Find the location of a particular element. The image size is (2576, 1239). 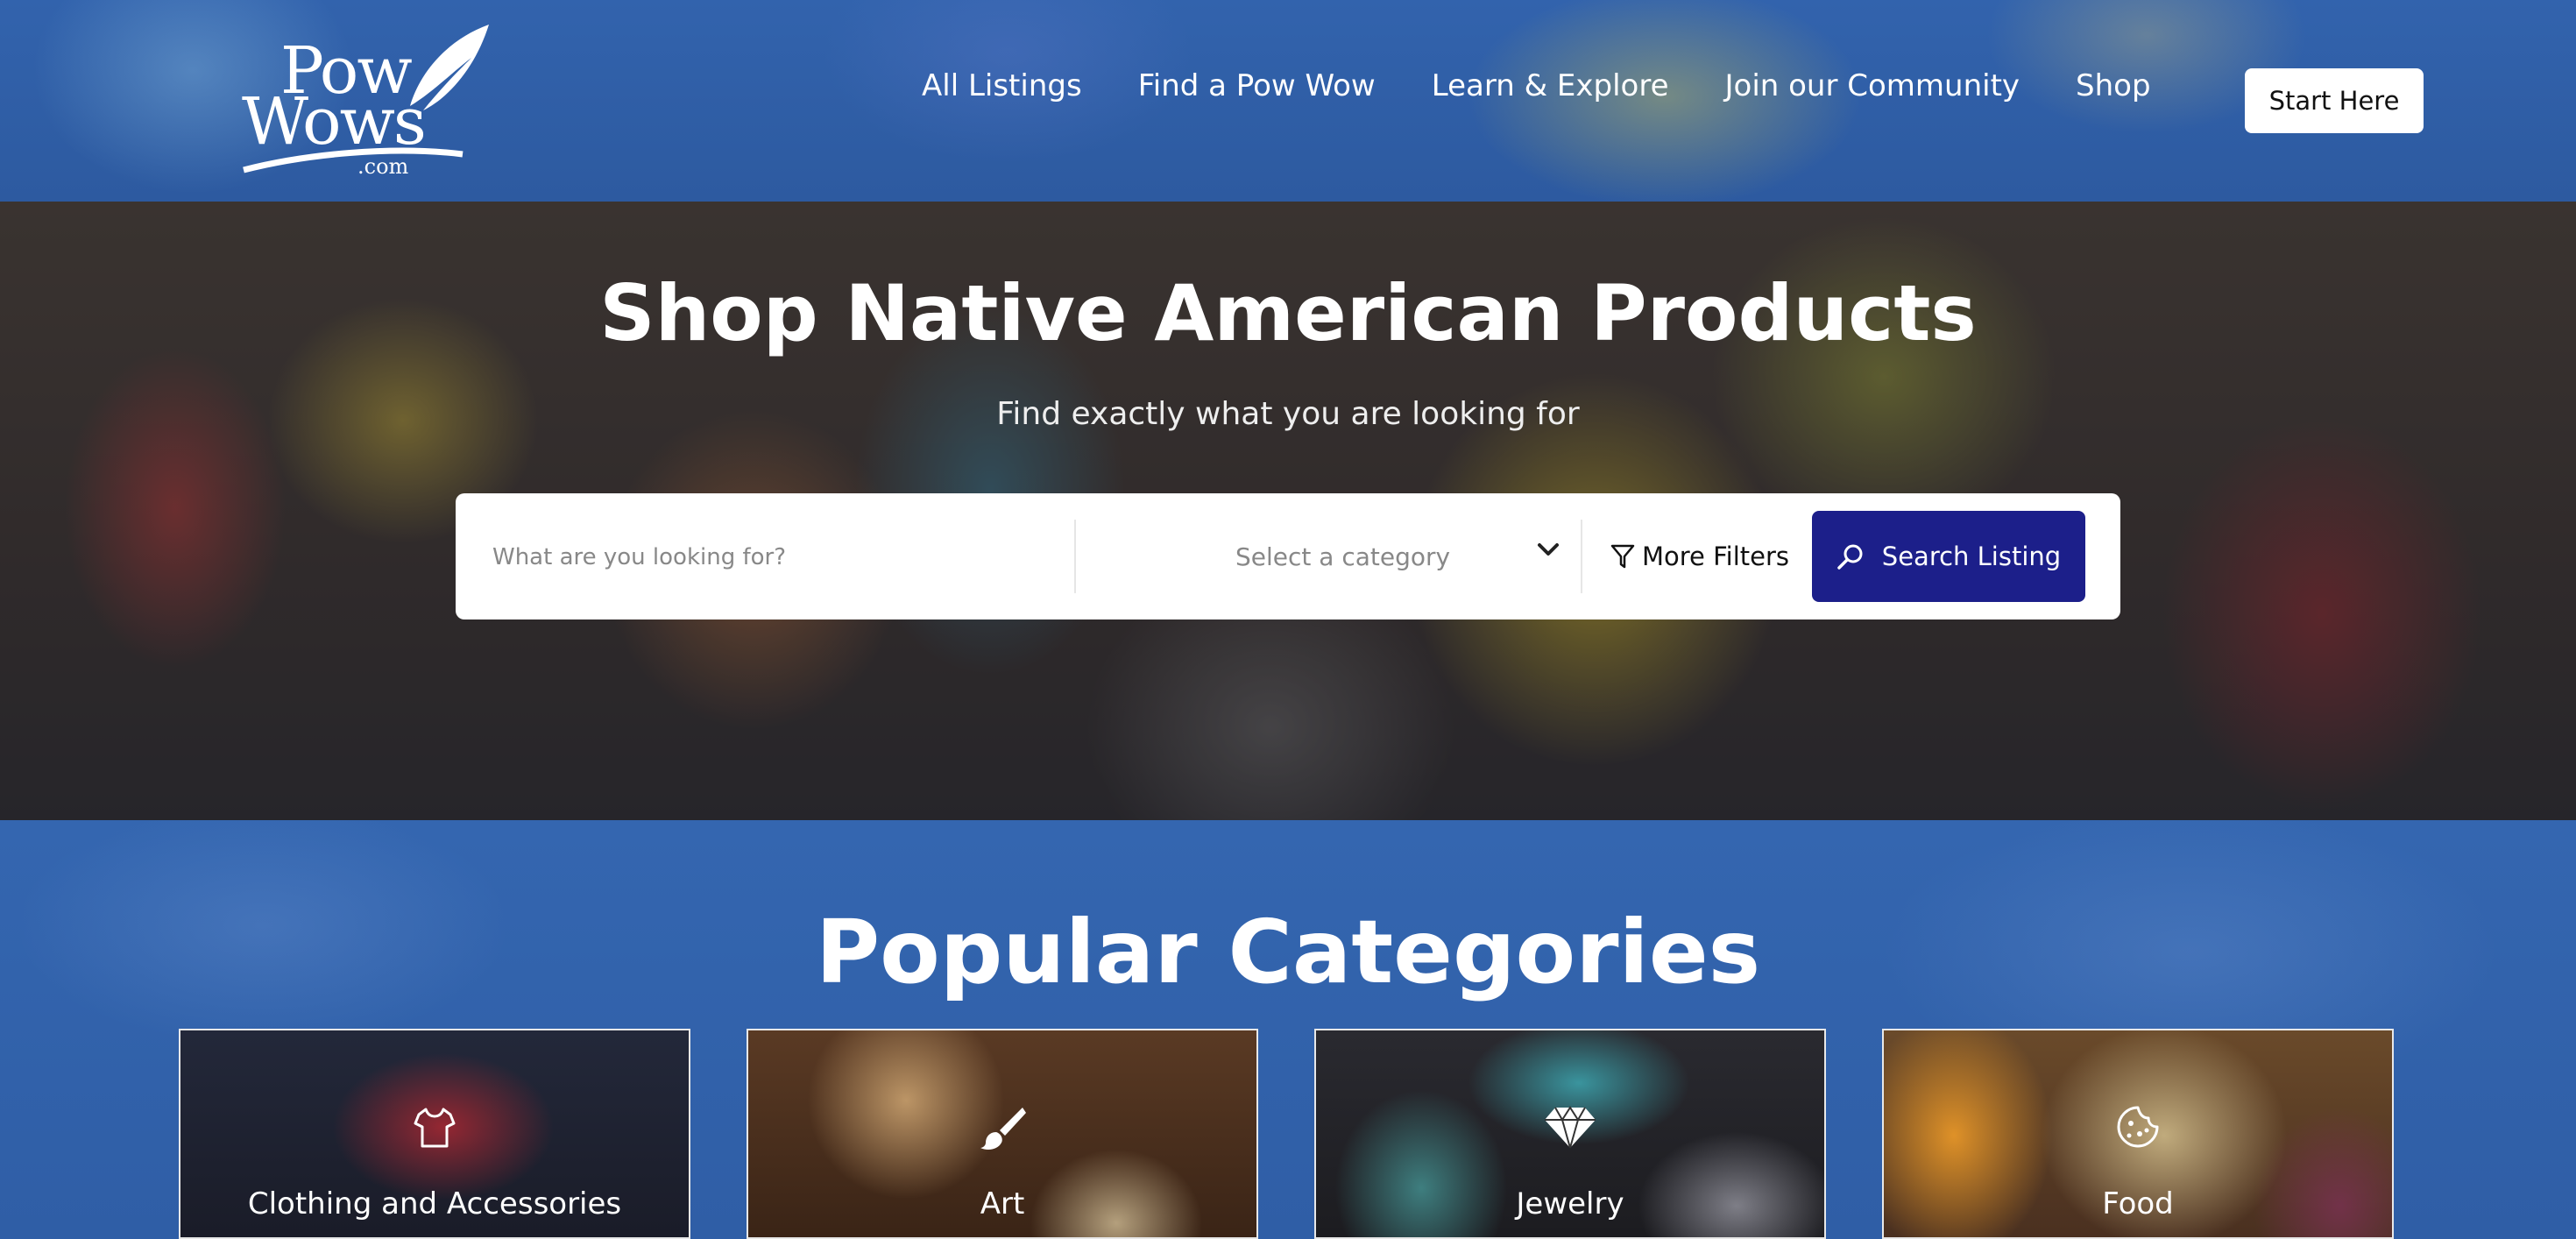

category-card-food: Food is located at coordinates (2138, 1134).